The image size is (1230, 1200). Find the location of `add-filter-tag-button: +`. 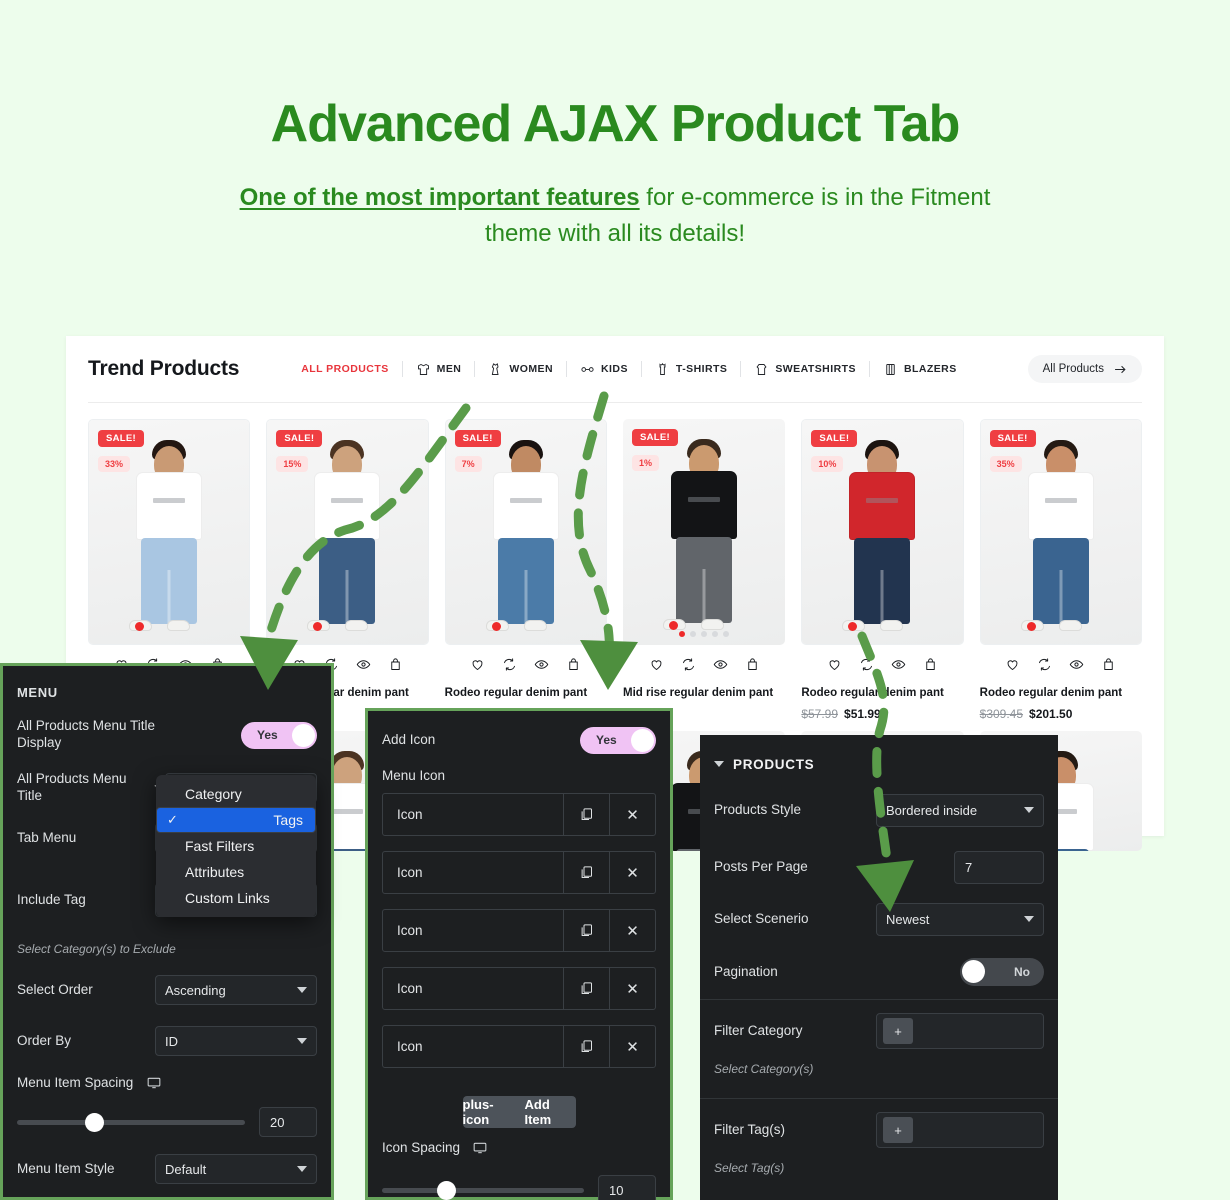

add-filter-tag-button: + is located at coordinates (898, 1130).